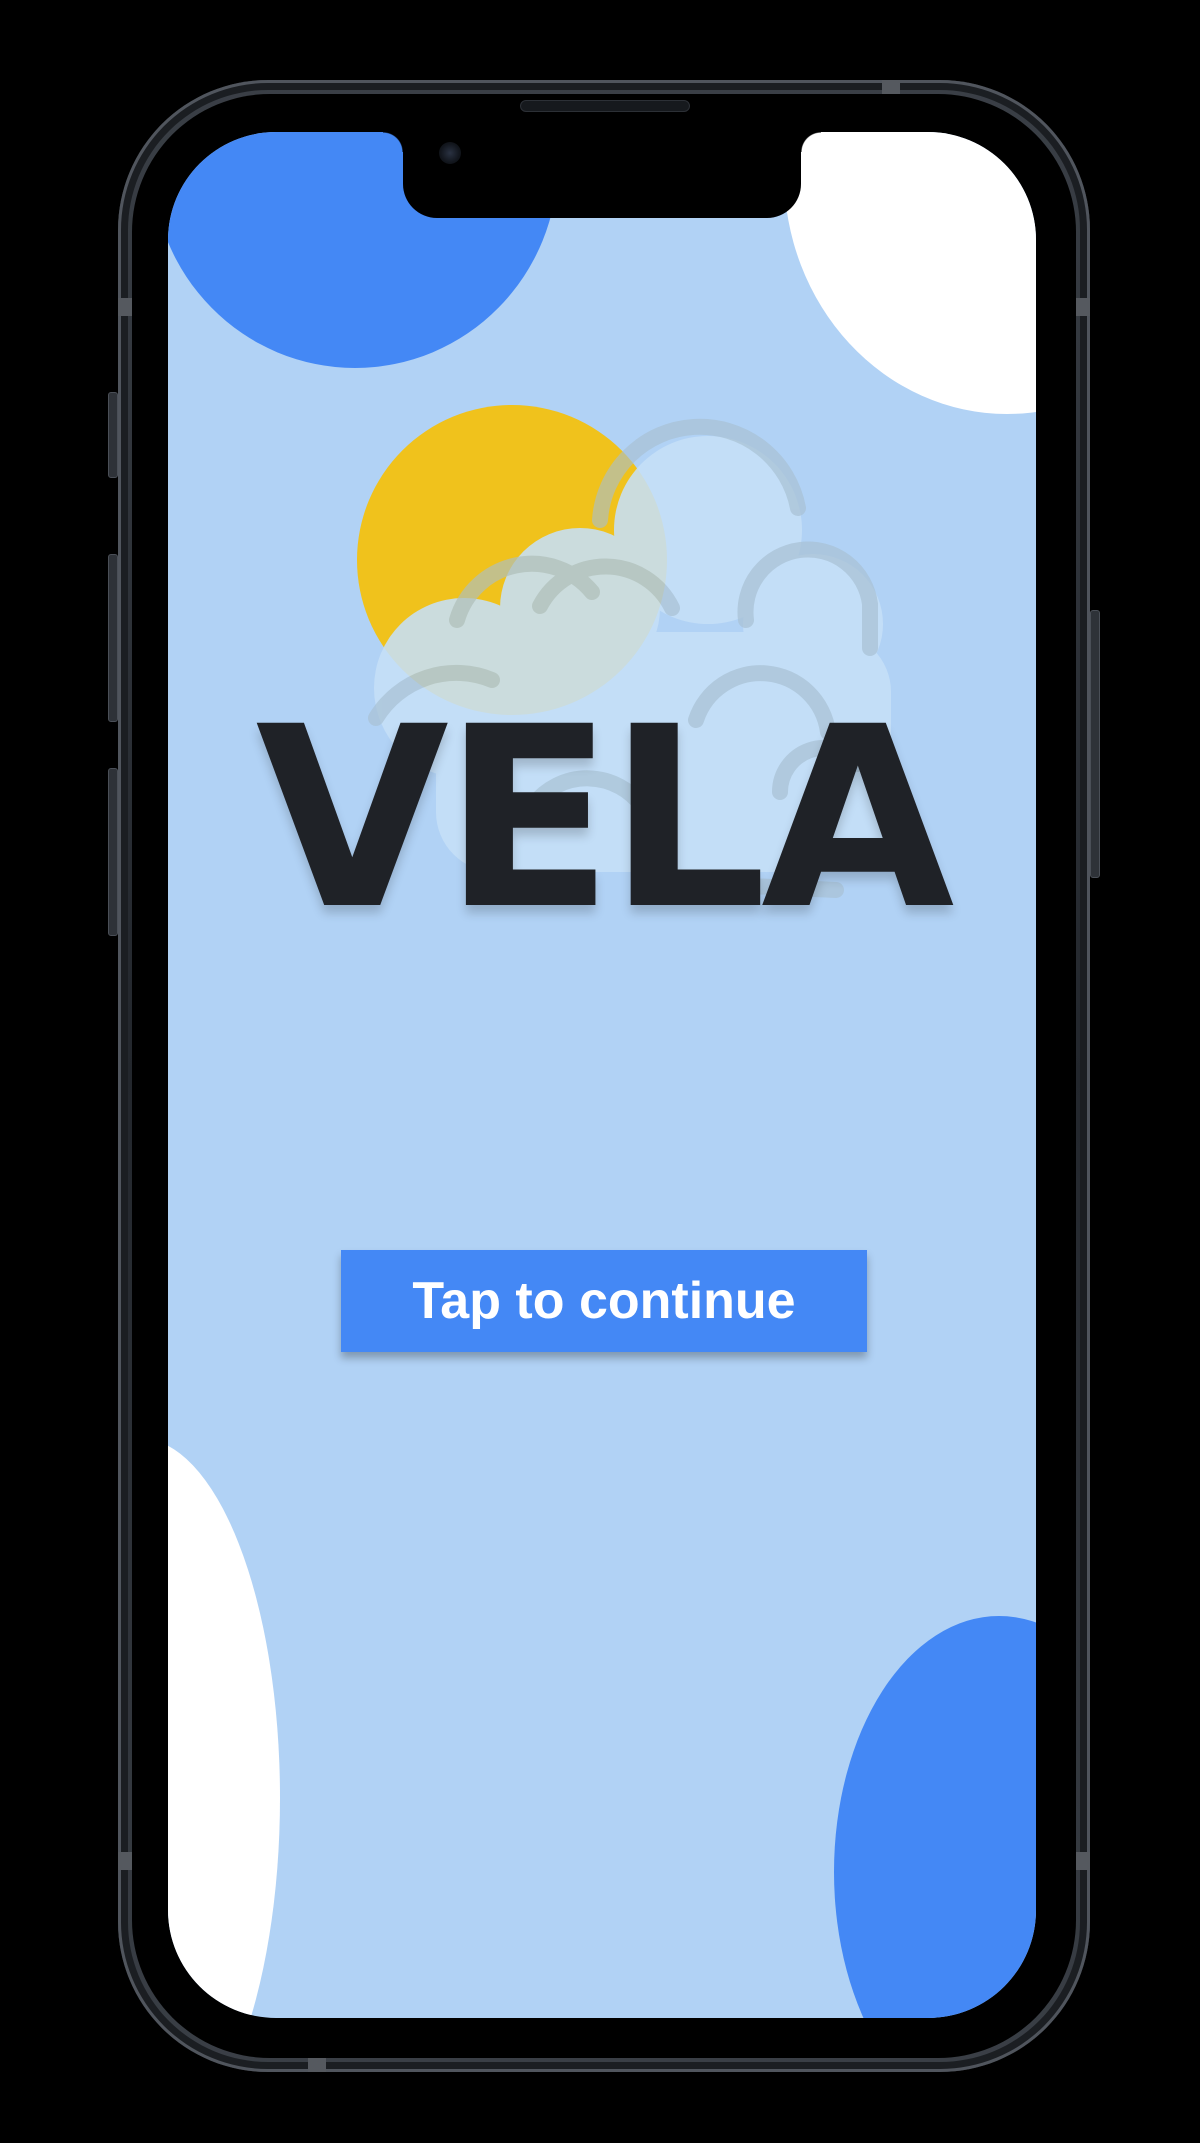 This screenshot has width=1200, height=2143. What do you see at coordinates (450, 153) in the screenshot?
I see `front-camera-icon` at bounding box center [450, 153].